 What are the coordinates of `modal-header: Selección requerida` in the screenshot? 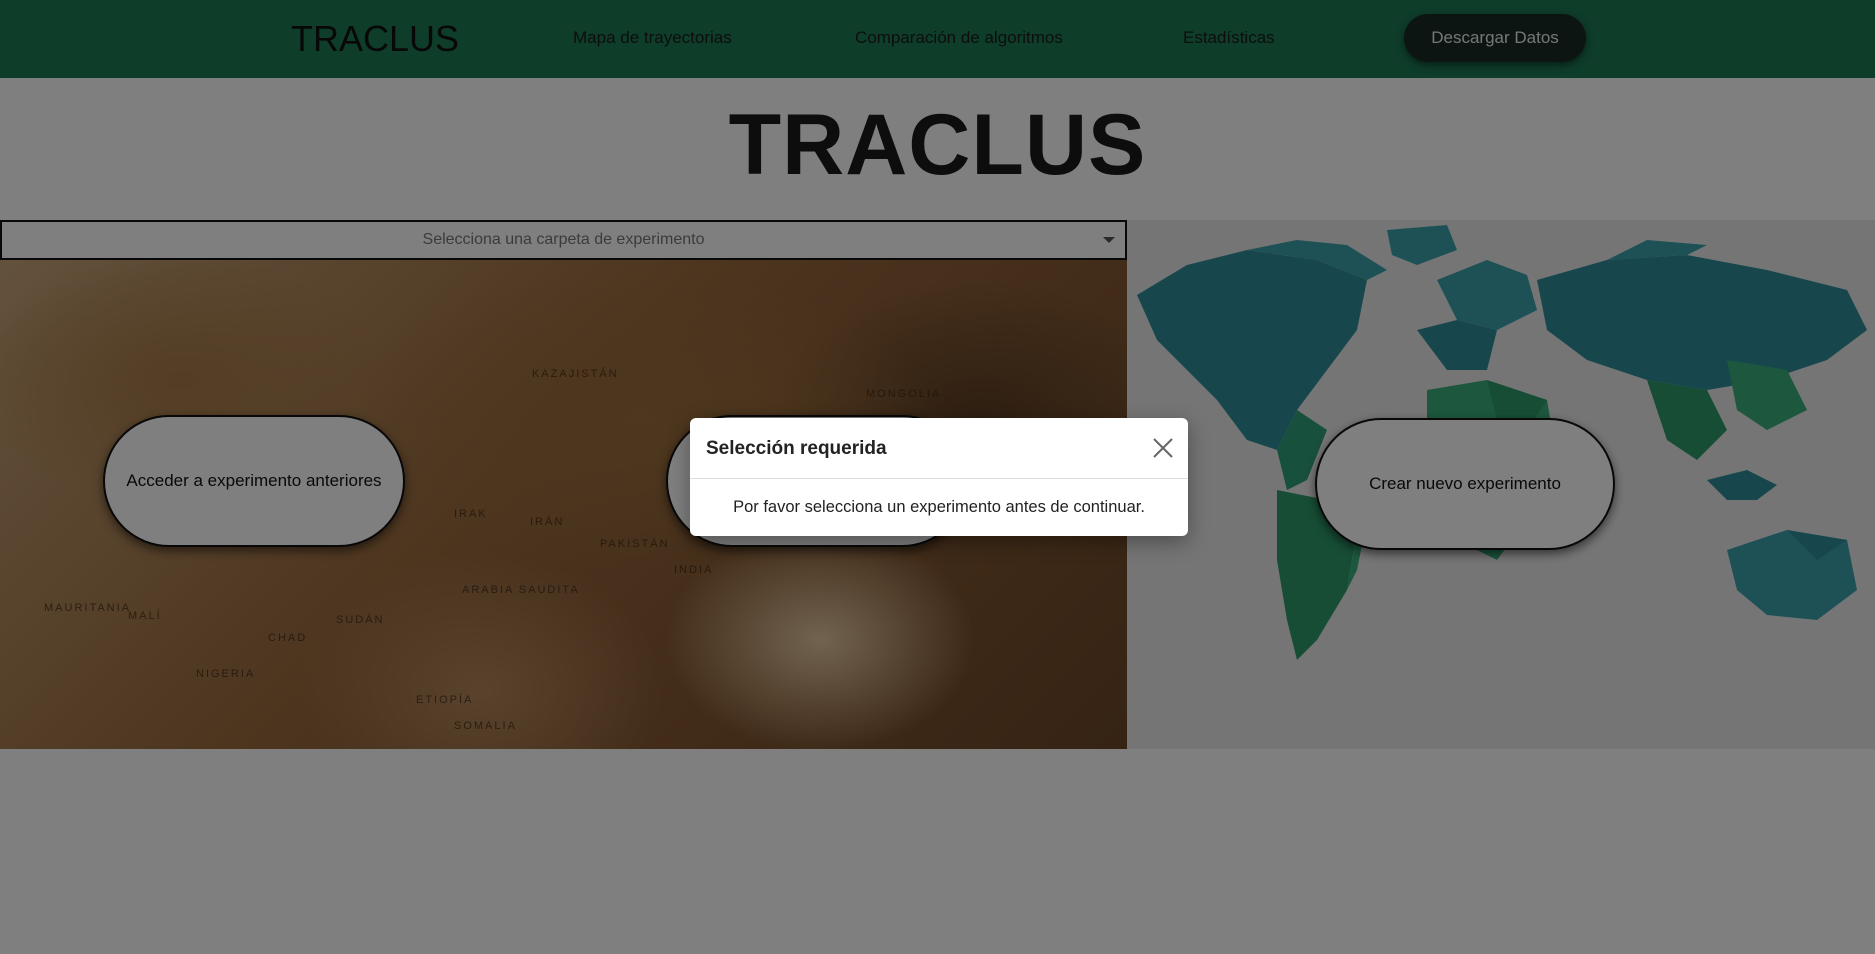 It's located at (939, 448).